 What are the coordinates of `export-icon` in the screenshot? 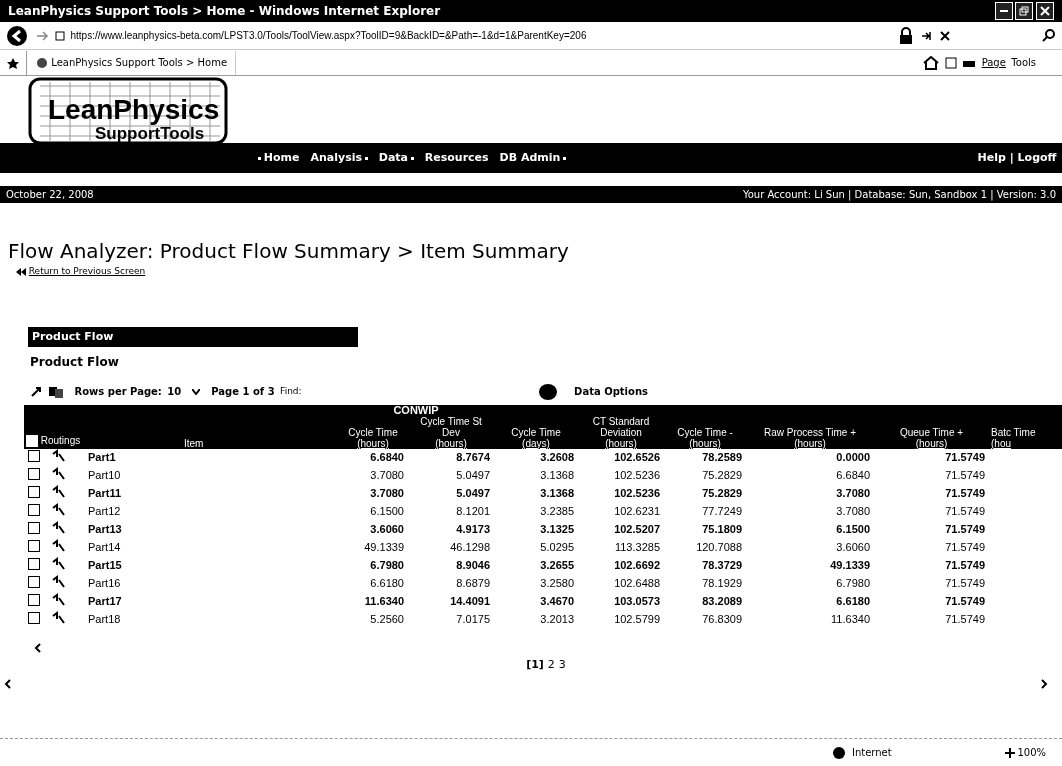 It's located at (36, 391).